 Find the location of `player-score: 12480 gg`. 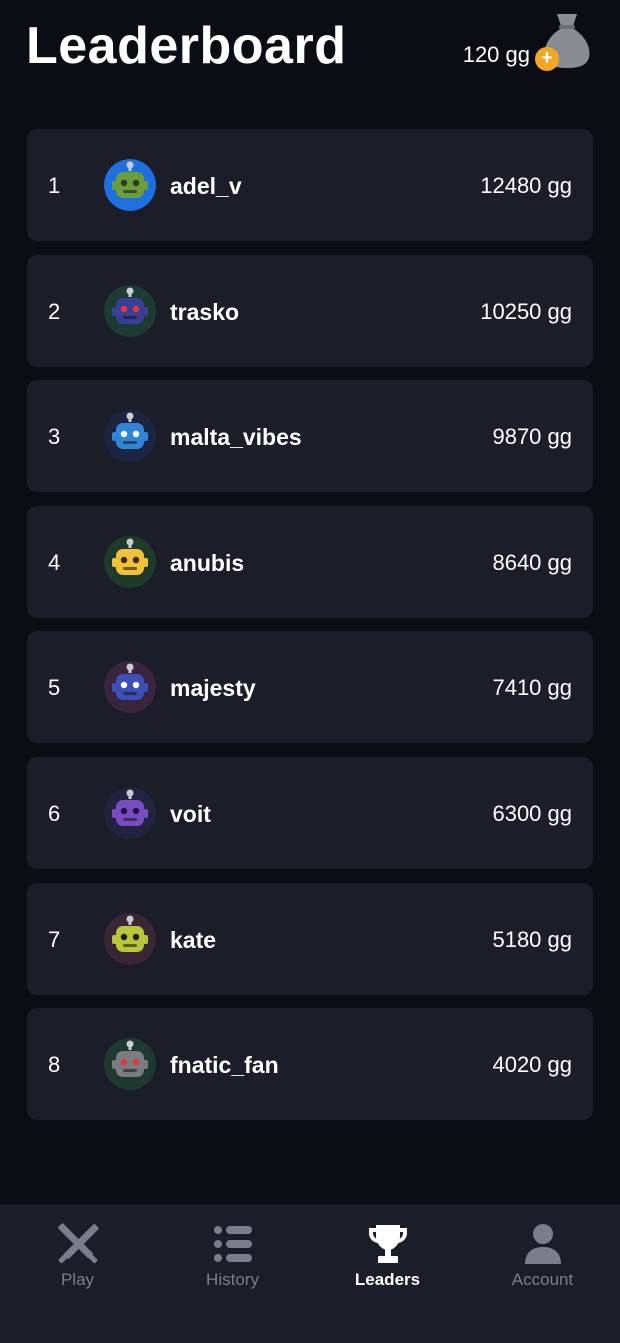

player-score: 12480 gg is located at coordinates (526, 185).